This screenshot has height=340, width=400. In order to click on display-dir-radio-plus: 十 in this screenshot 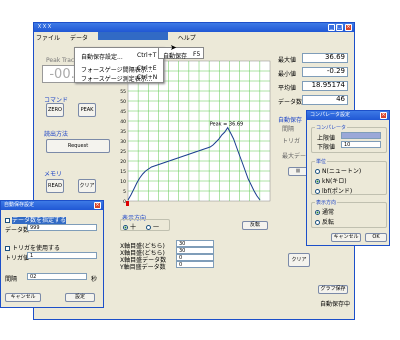, I will do `click(129, 226)`.